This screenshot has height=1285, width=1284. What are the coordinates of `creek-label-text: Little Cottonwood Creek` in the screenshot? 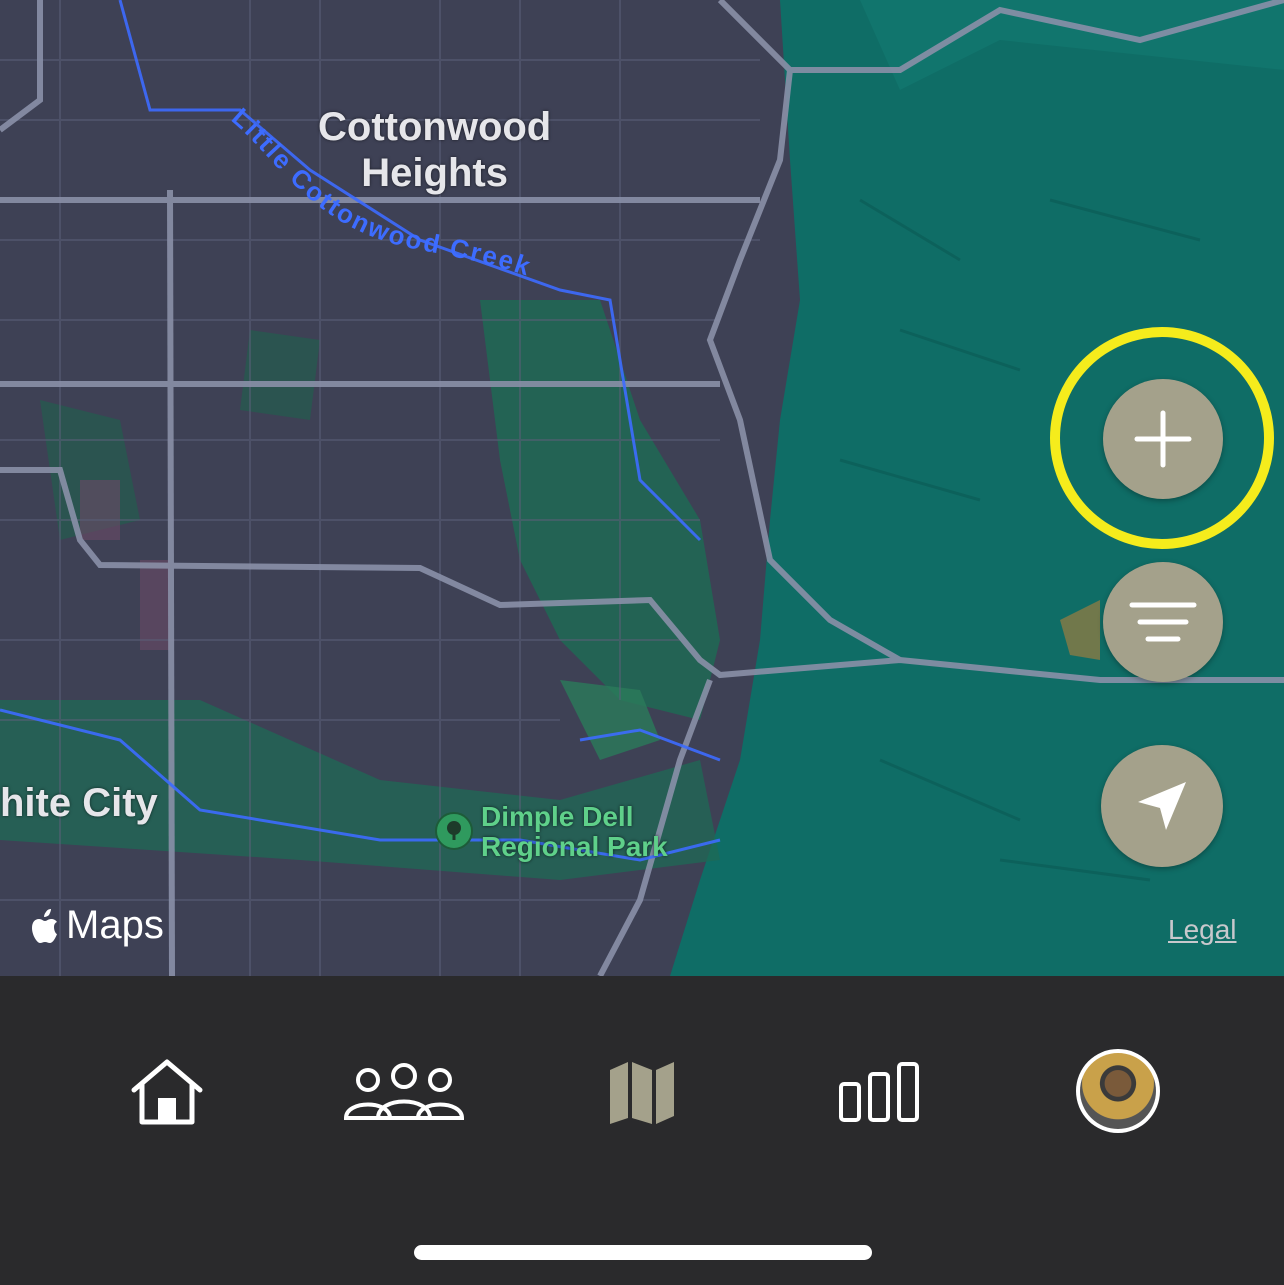 It's located at (380, 192).